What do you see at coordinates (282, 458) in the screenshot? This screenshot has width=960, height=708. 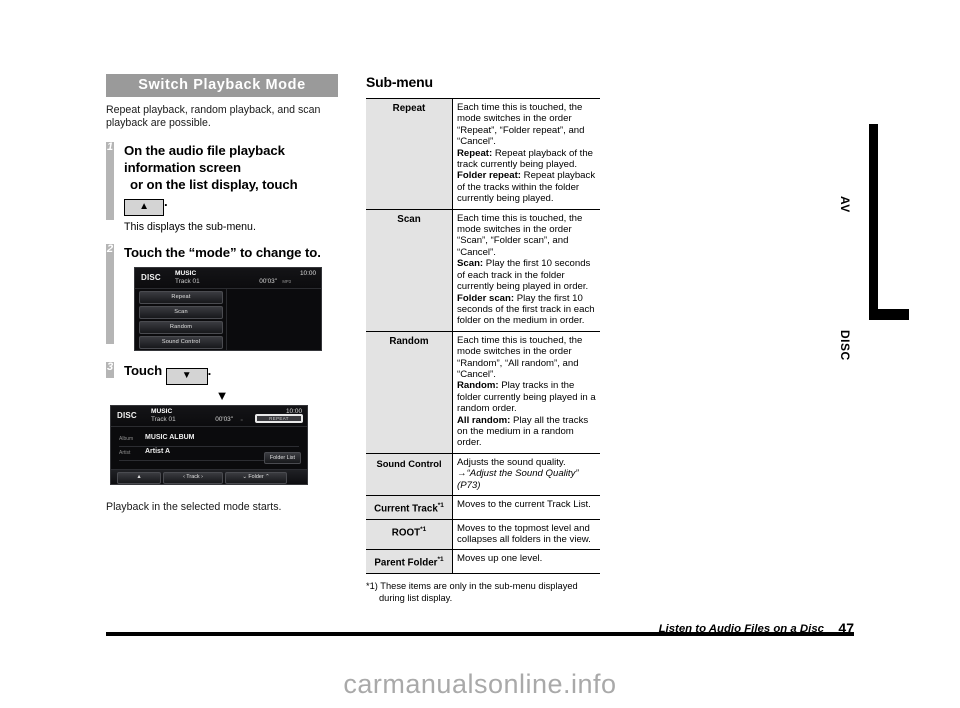 I see `device2-folder-list-button: Folder List` at bounding box center [282, 458].